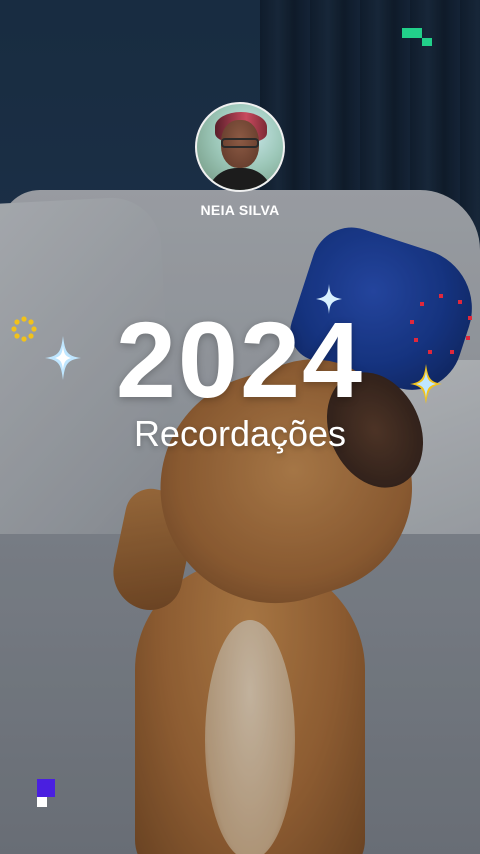 The image size is (480, 854). Describe the element at coordinates (240, 210) in the screenshot. I see `profile-name: NEIA SILVA` at that location.